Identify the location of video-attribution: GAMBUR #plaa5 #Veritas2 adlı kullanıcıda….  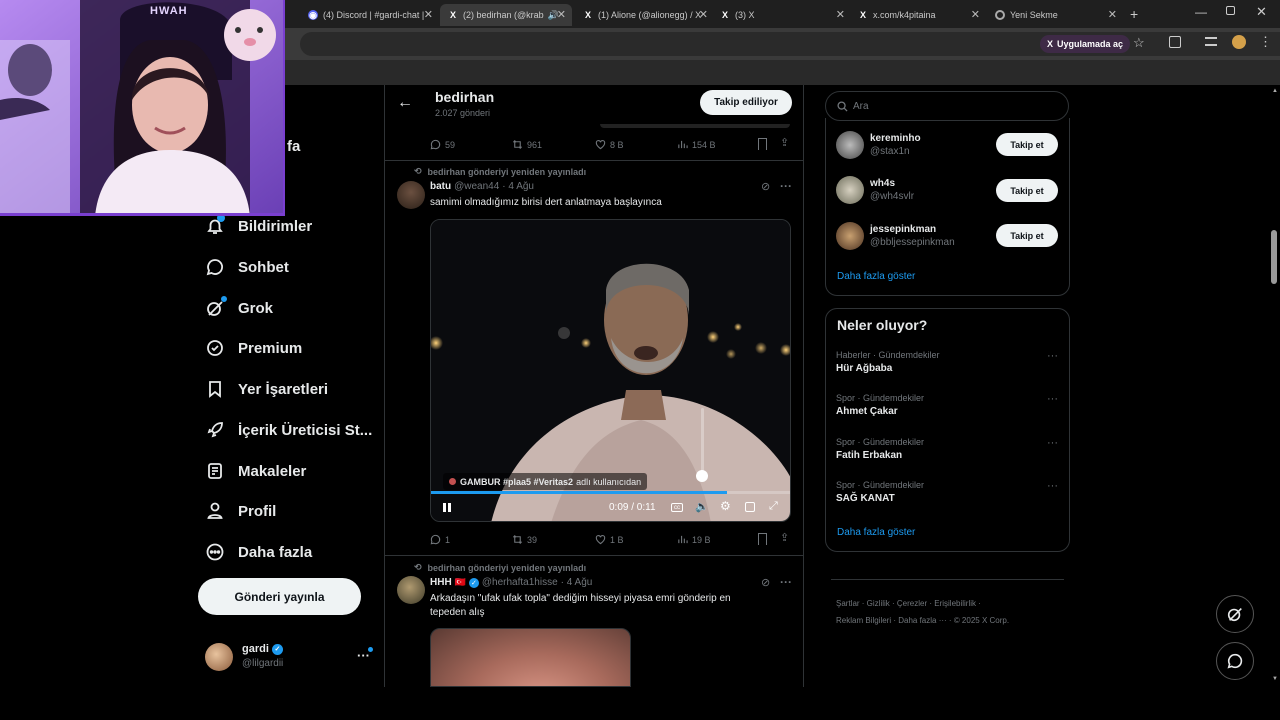
(545, 481).